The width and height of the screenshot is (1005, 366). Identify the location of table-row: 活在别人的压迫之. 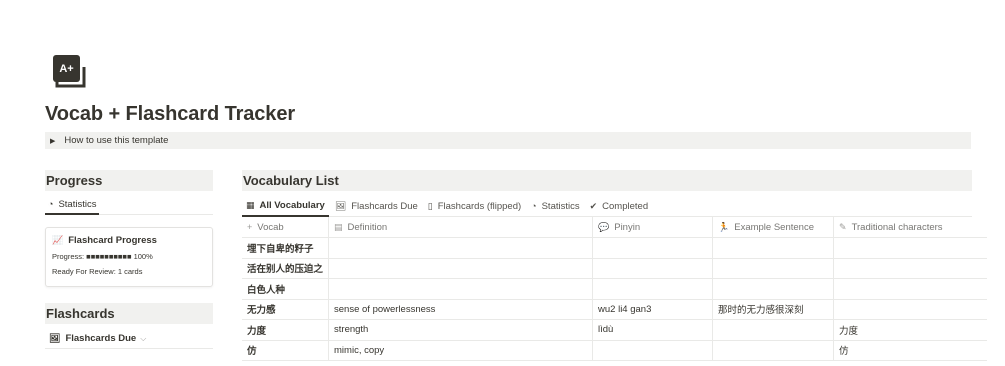
(614, 268).